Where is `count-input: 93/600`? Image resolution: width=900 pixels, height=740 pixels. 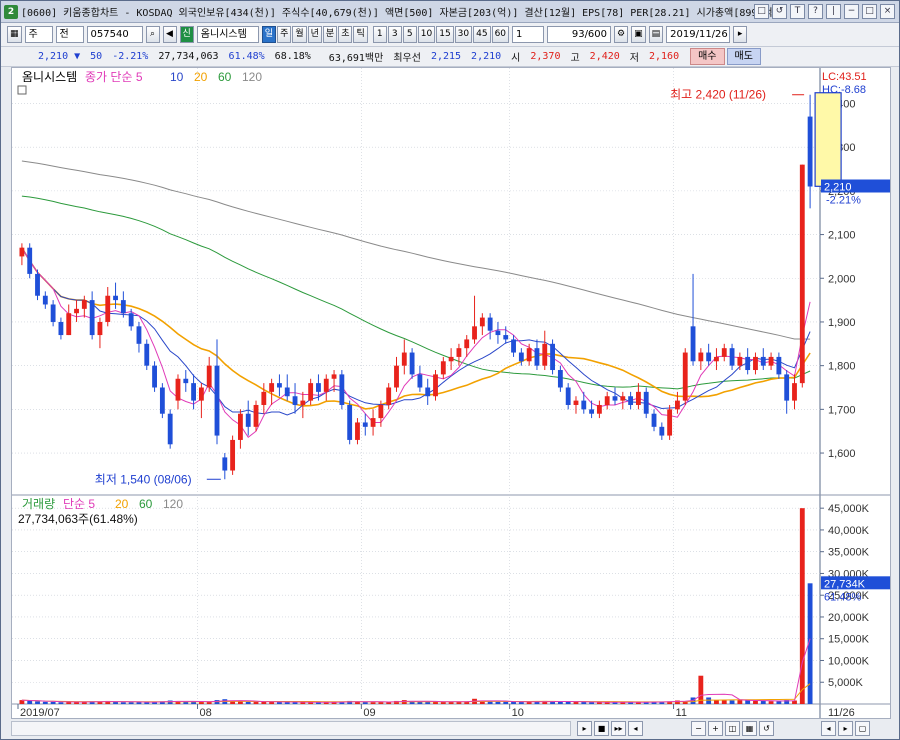 count-input: 93/600 is located at coordinates (579, 34).